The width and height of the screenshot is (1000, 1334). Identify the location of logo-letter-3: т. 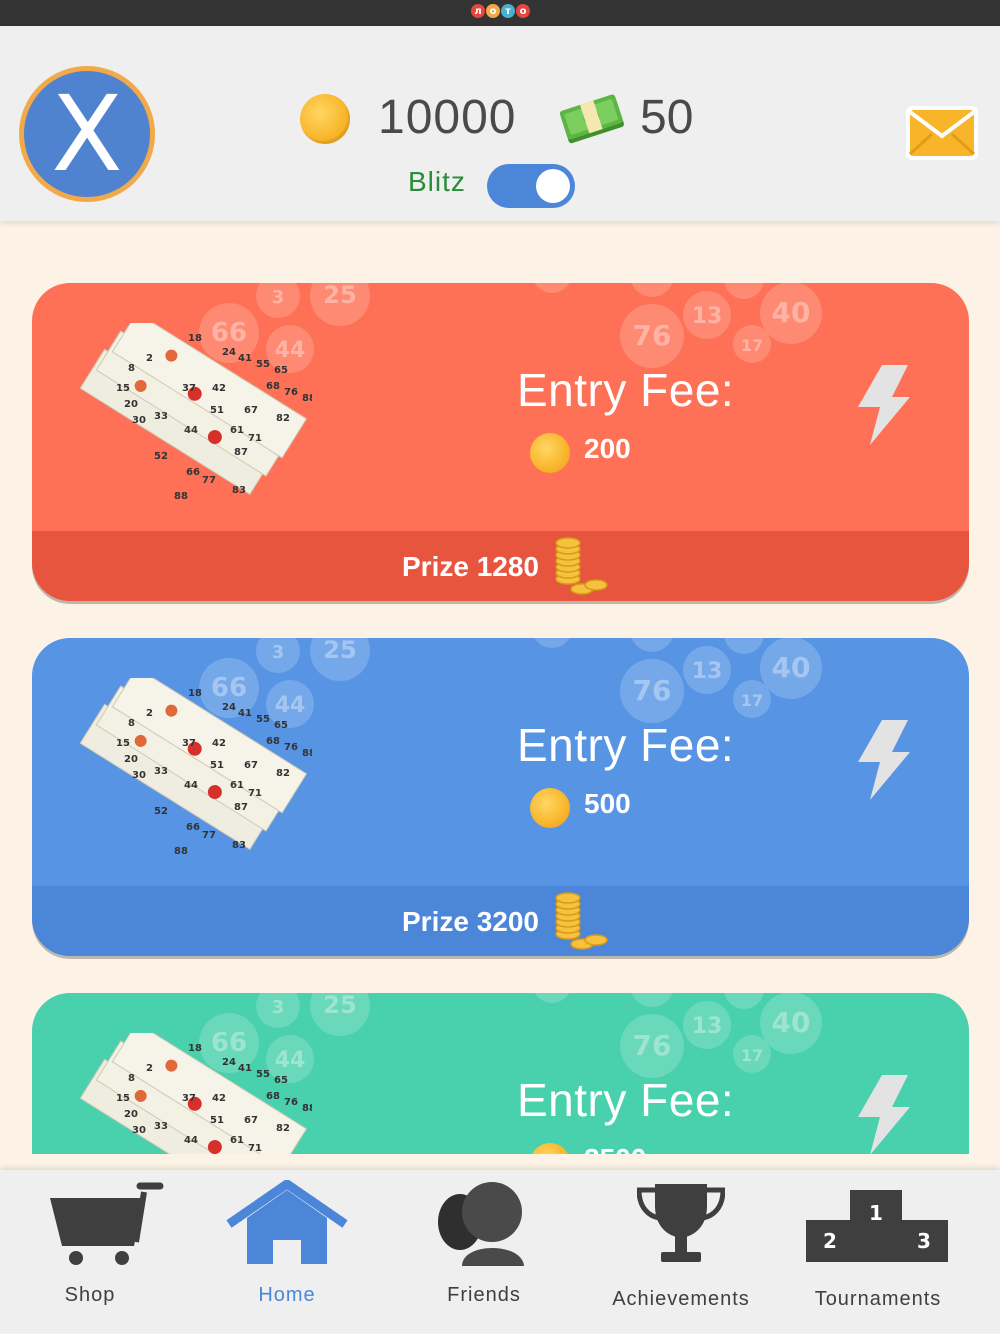
(508, 11).